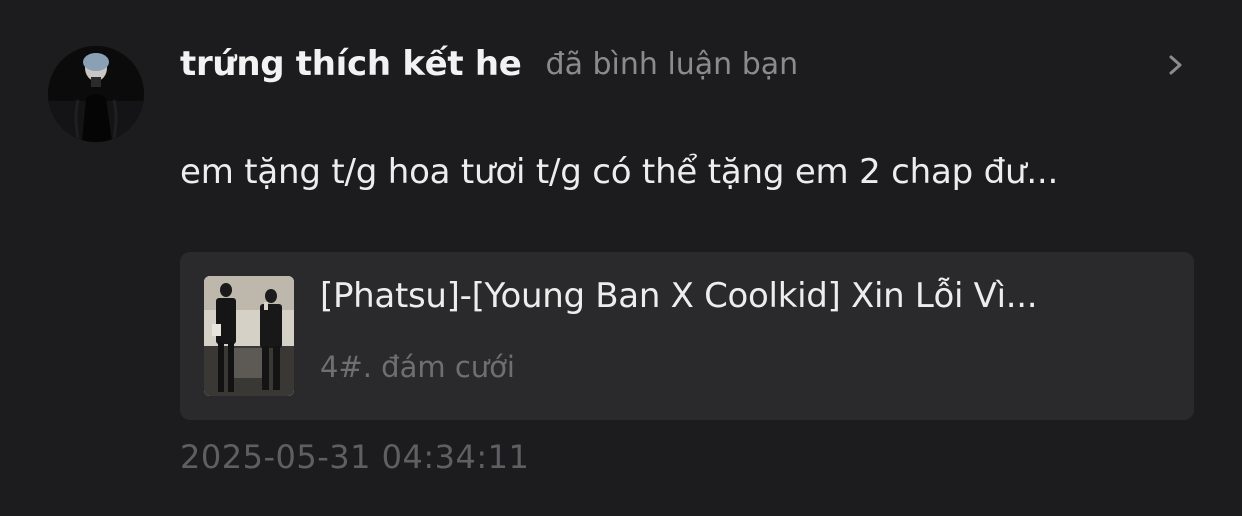  Describe the element at coordinates (351, 64) in the screenshot. I see `username: trứng thích kết he` at that location.